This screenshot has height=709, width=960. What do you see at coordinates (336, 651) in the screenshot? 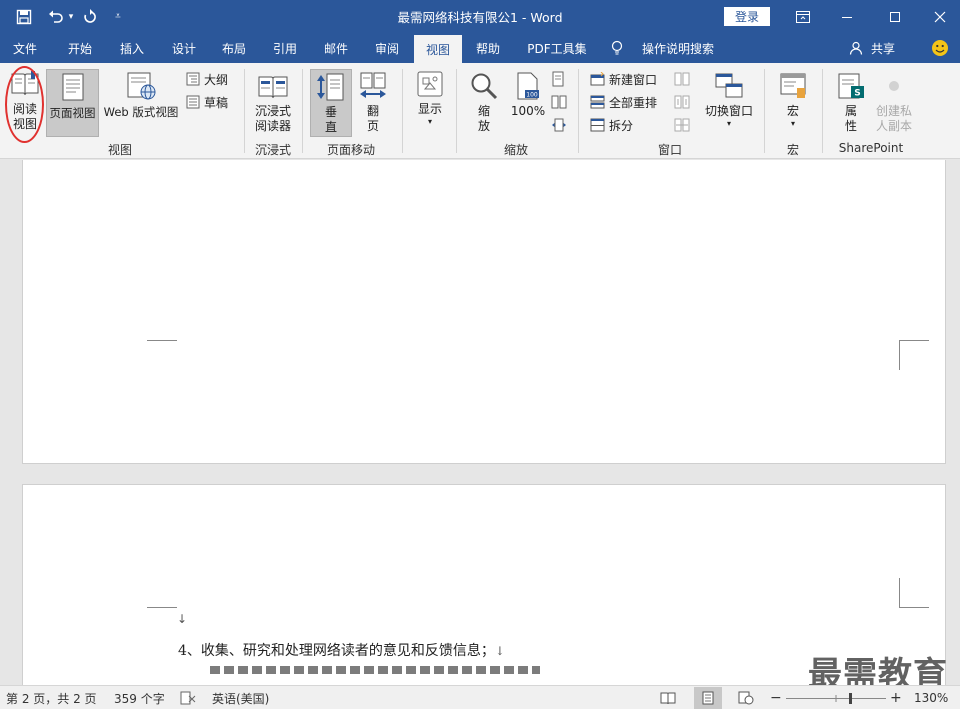
I see `document-line-text: 4、收集、研究和处理网络读者的意见和反馈信息；` at bounding box center [336, 651].